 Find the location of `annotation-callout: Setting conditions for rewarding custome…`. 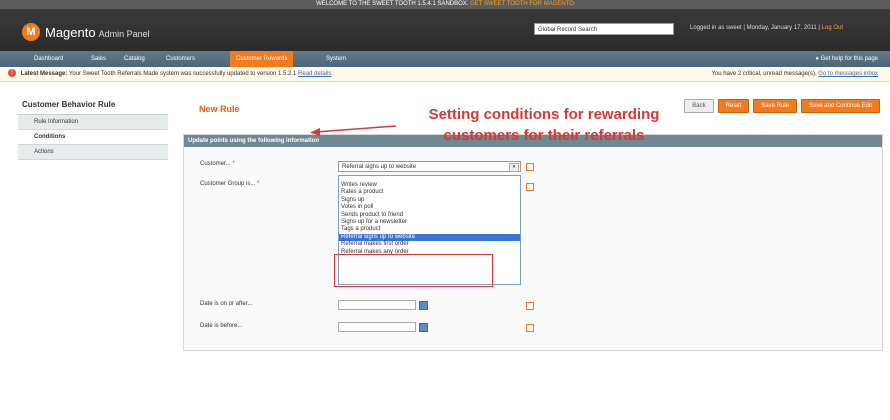

annotation-callout: Setting conditions for rewarding custome… is located at coordinates (544, 125).